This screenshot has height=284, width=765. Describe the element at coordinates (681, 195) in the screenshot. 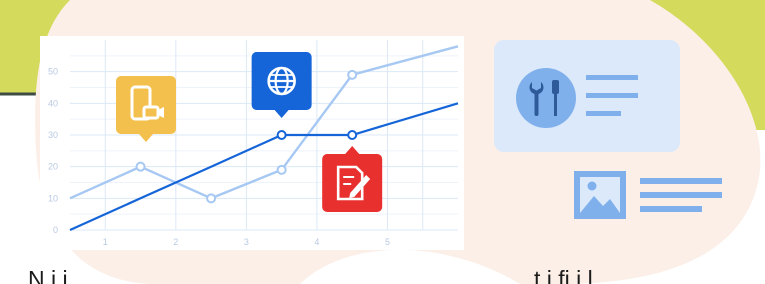

I see `image-card-text-lines` at that location.